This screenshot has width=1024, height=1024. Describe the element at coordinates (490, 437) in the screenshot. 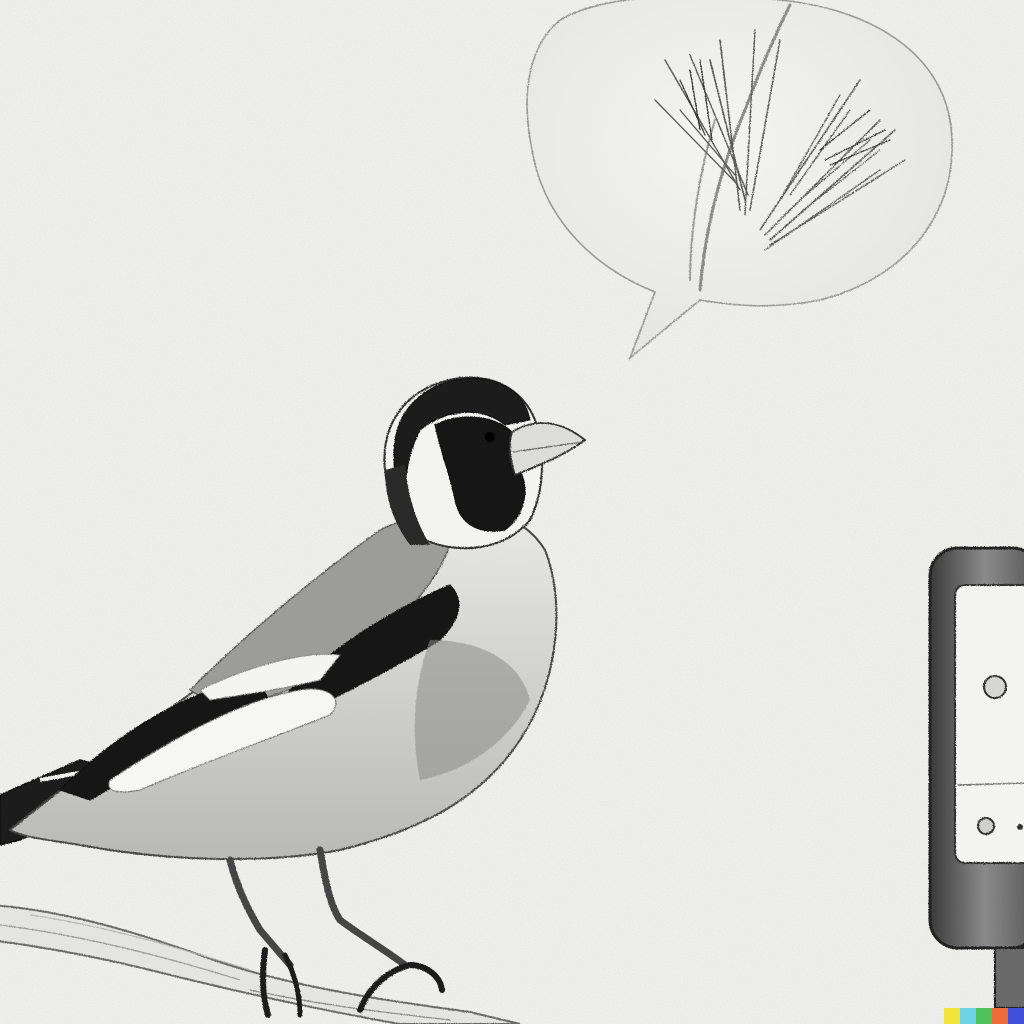

I see `bird-eye` at that location.